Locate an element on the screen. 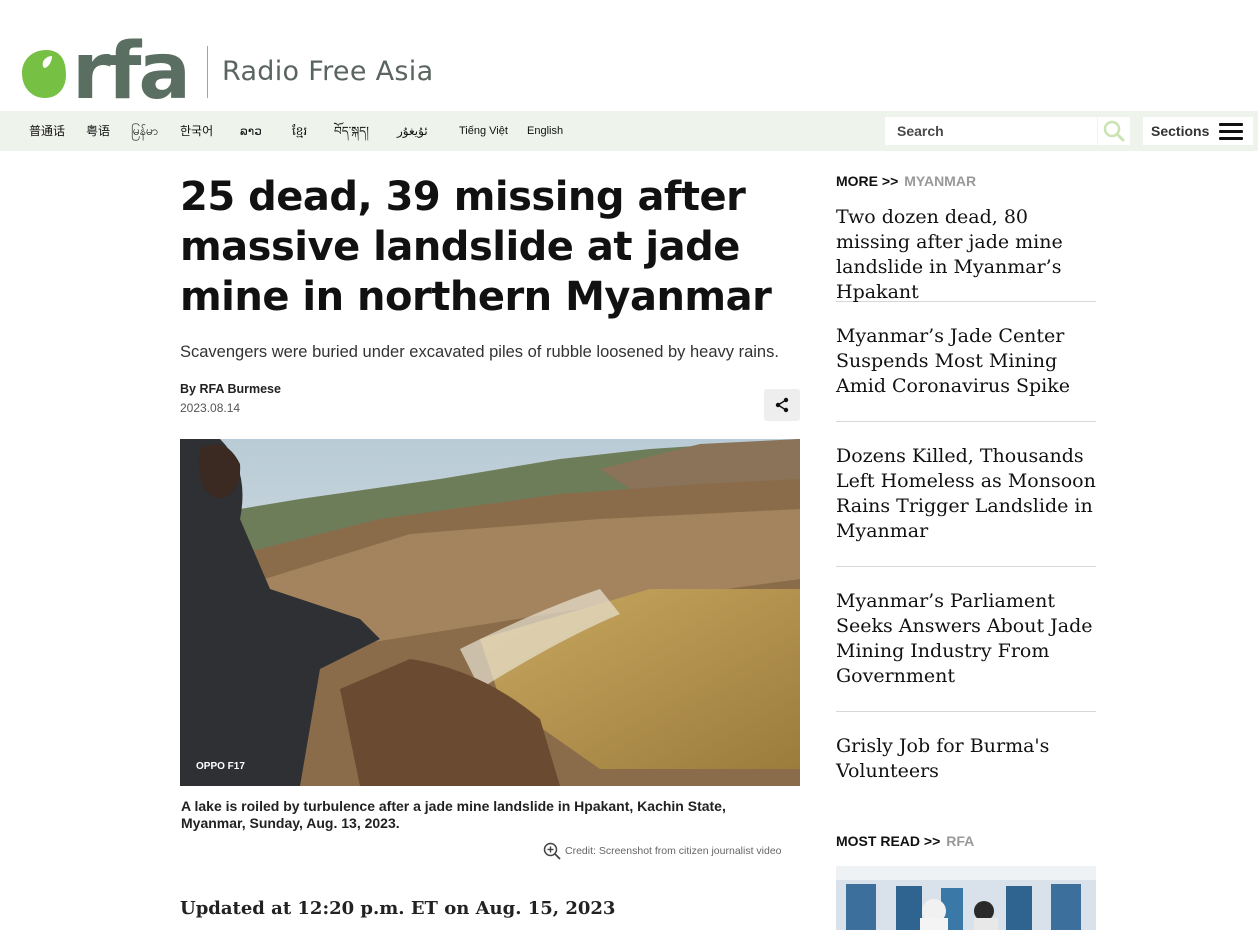 This screenshot has width=1258, height=930. logo-divider is located at coordinates (207, 72).